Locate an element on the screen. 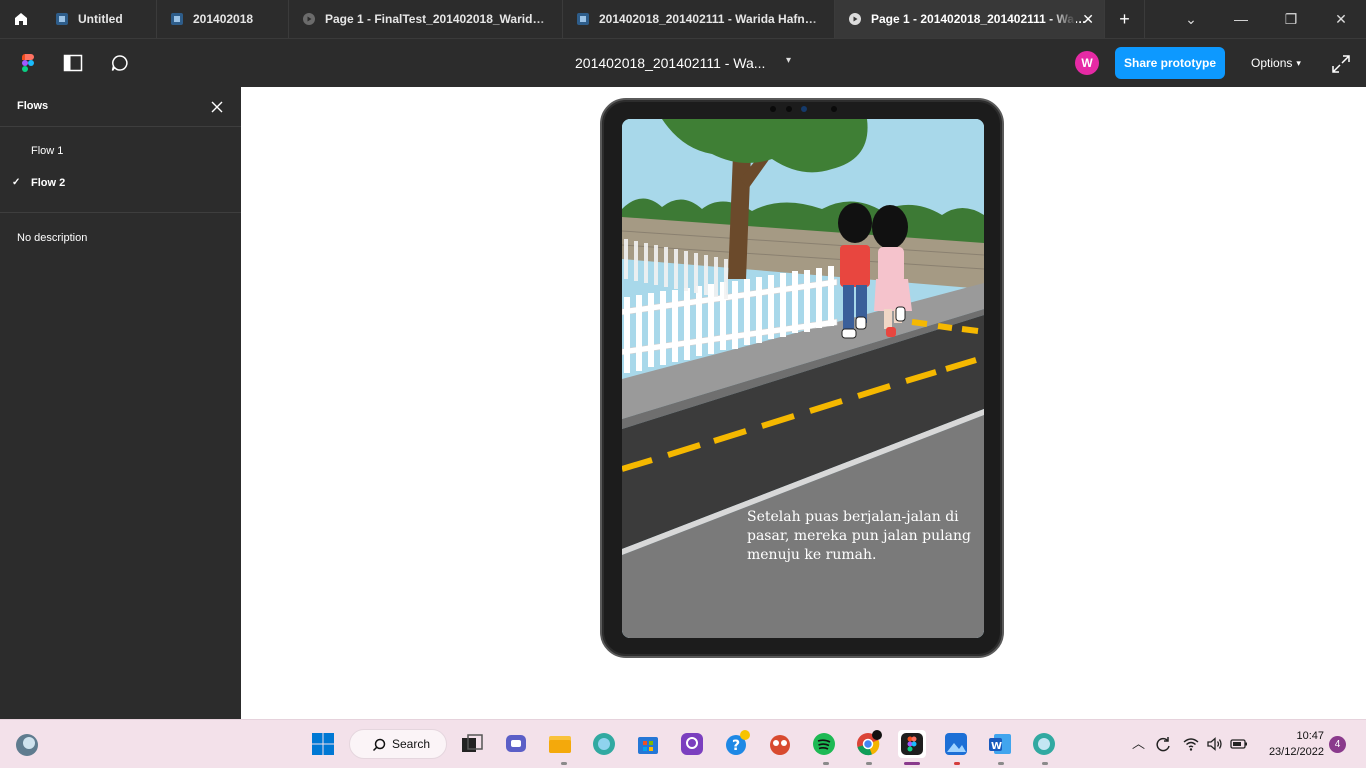  search-label: Search is located at coordinates (411, 744).